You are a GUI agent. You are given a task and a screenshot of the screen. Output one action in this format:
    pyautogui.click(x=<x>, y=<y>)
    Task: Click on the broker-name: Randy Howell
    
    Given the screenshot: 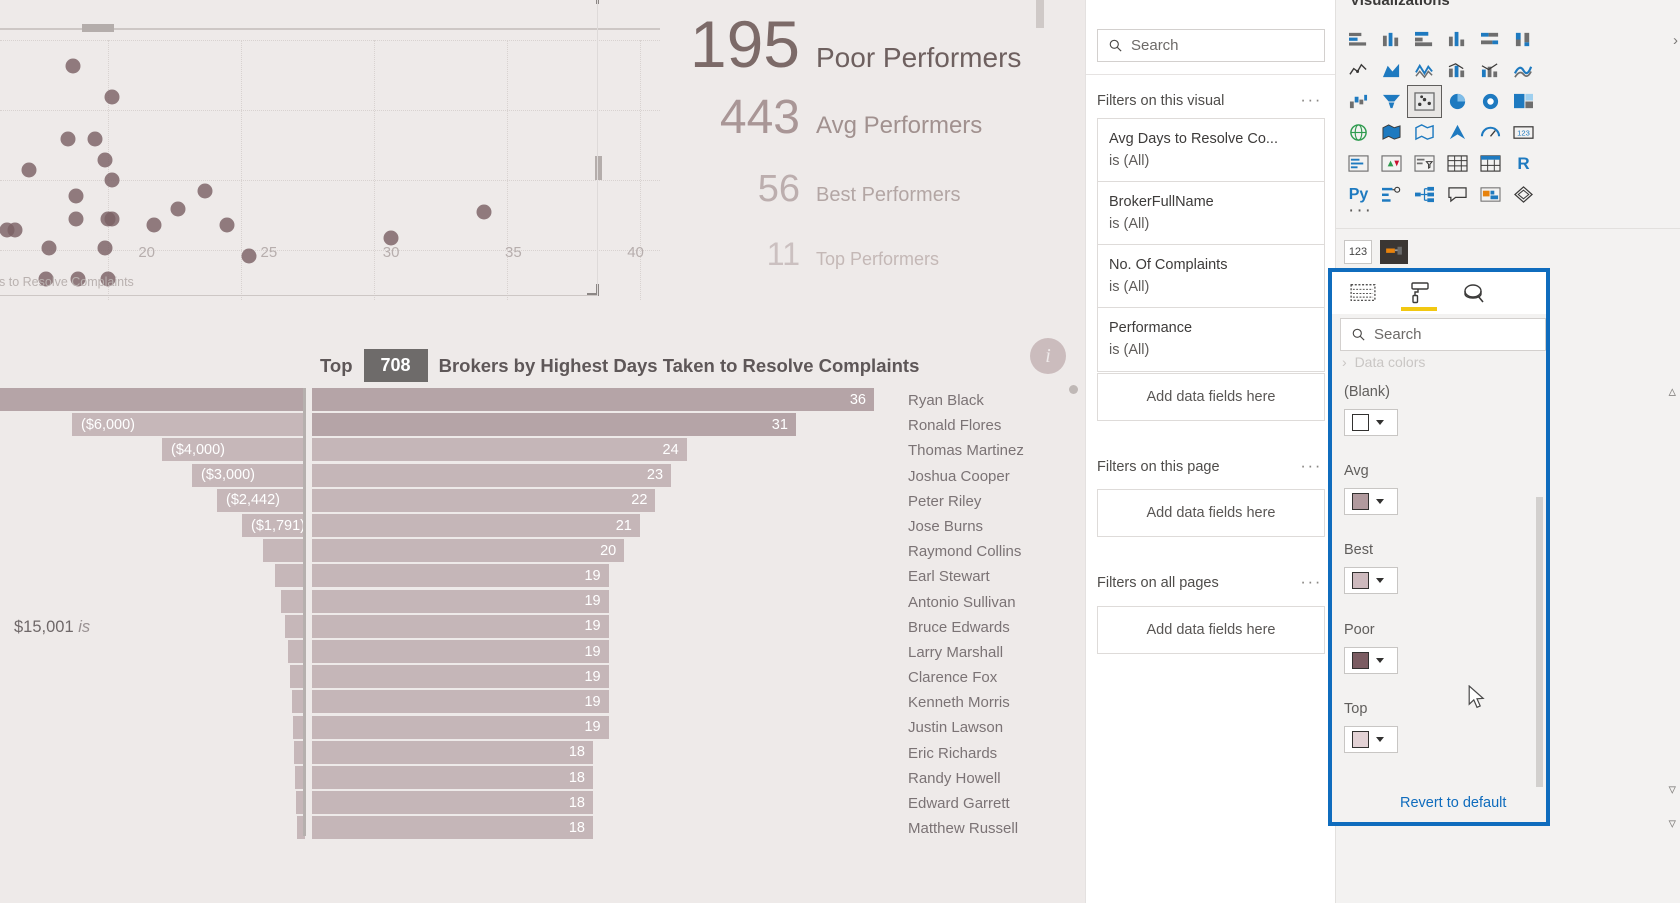 What is the action you would take?
    pyautogui.click(x=995, y=778)
    